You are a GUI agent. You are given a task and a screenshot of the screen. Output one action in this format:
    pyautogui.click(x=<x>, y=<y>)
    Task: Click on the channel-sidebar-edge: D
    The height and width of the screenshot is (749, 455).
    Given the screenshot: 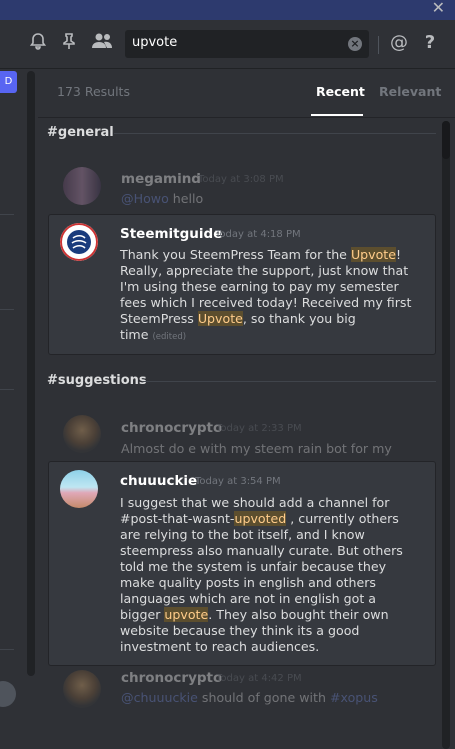 What is the action you would take?
    pyautogui.click(x=19, y=409)
    